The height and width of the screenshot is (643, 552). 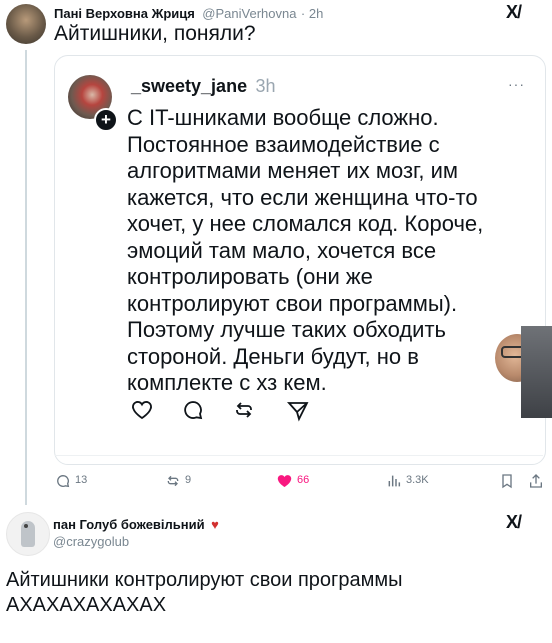 What do you see at coordinates (63, 481) in the screenshot?
I see `reply-icon` at bounding box center [63, 481].